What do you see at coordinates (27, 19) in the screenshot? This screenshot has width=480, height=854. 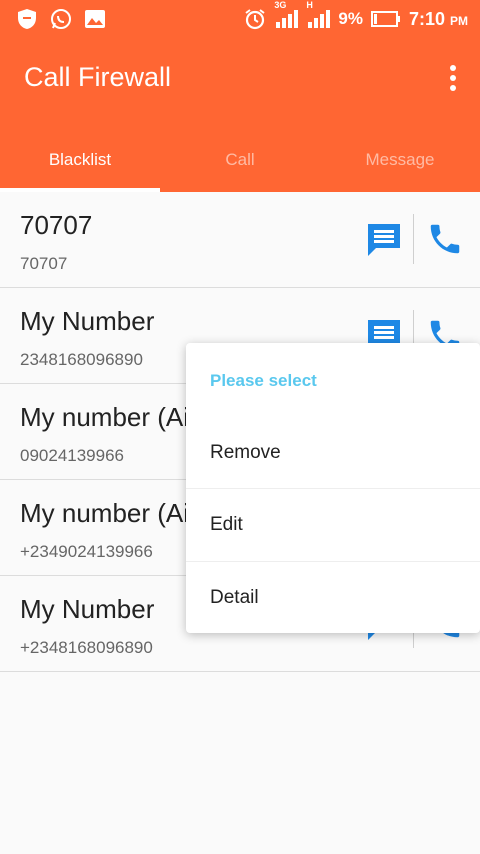 I see `shield-icon` at bounding box center [27, 19].